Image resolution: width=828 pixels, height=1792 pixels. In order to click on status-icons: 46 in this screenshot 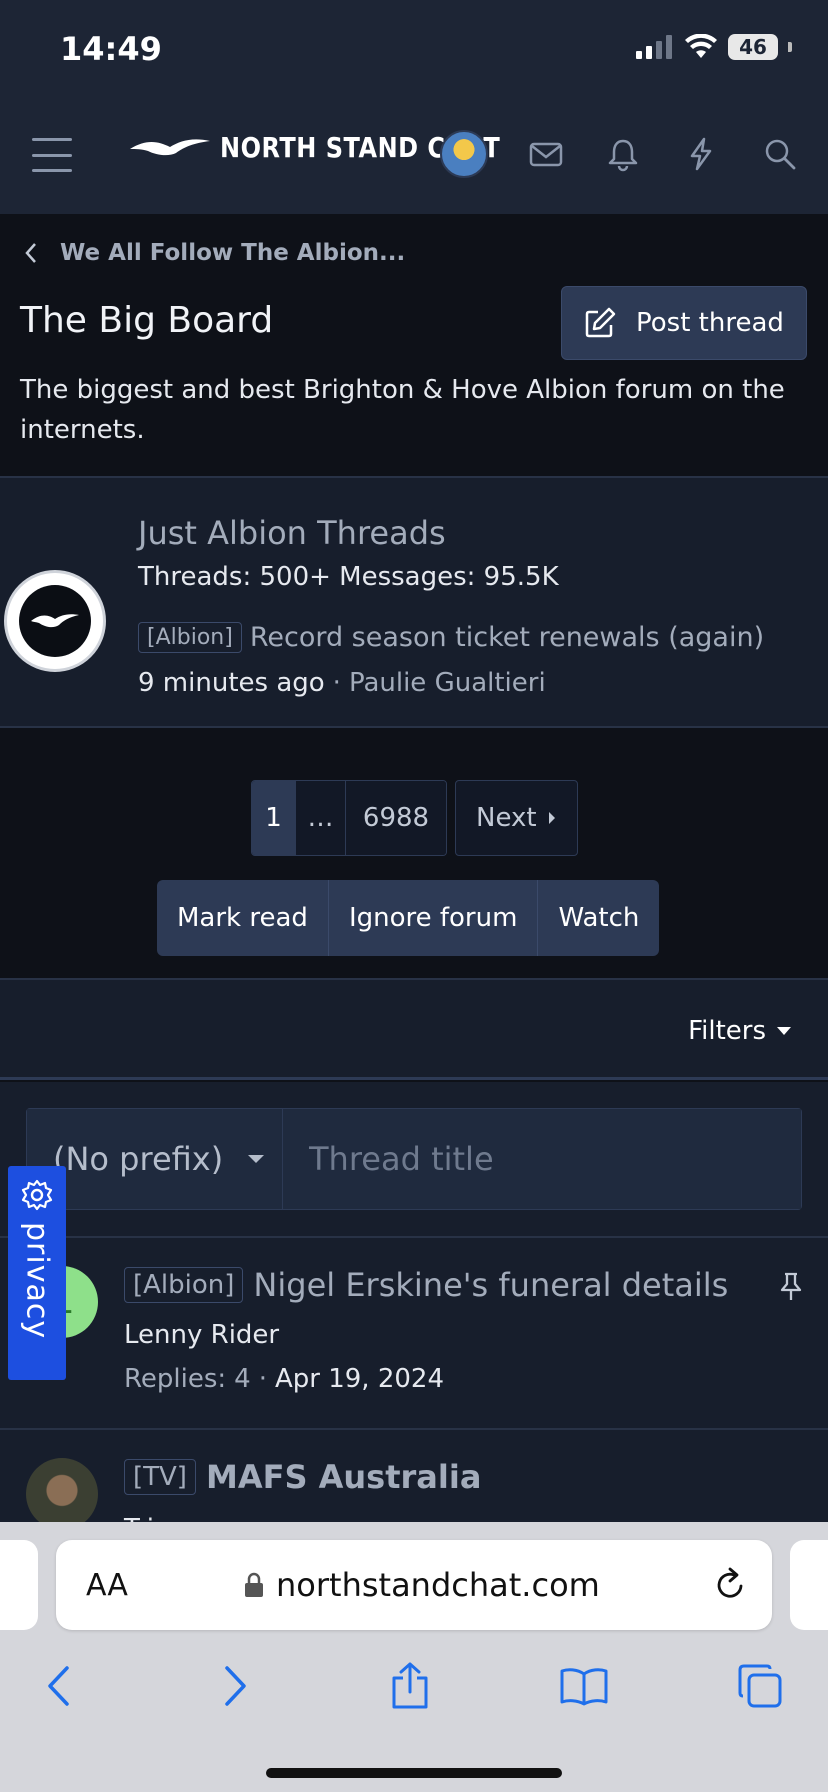, I will do `click(714, 47)`.